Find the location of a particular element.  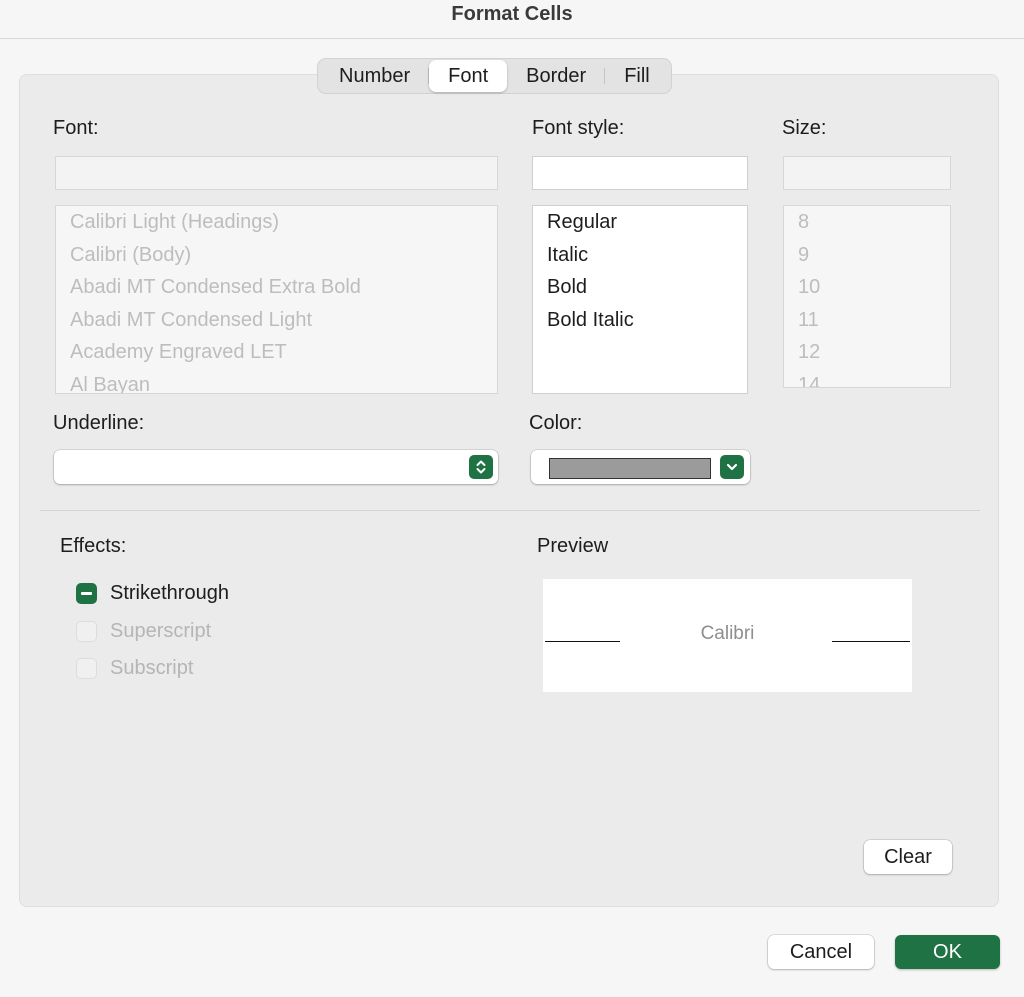

font-name-field is located at coordinates (276, 173).